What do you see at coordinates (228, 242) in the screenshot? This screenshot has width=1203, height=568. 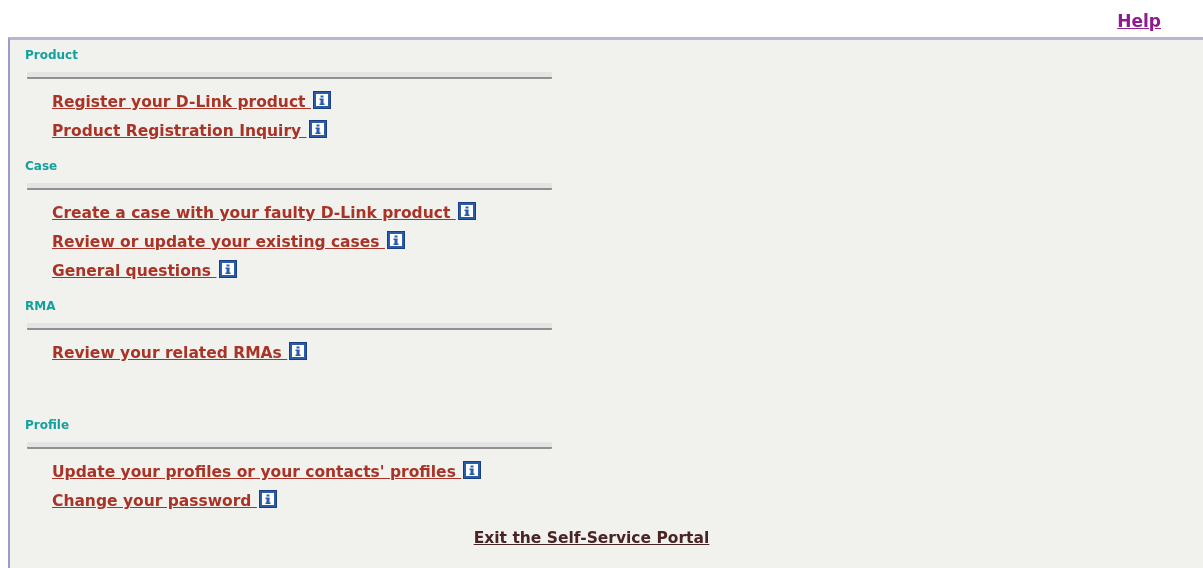 I see `portal-link: Review or update your existing cases` at bounding box center [228, 242].